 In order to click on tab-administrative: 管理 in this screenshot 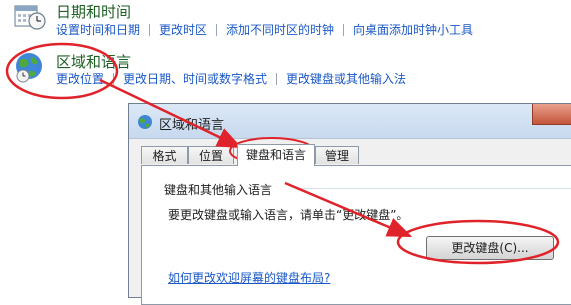, I will do `click(337, 155)`.